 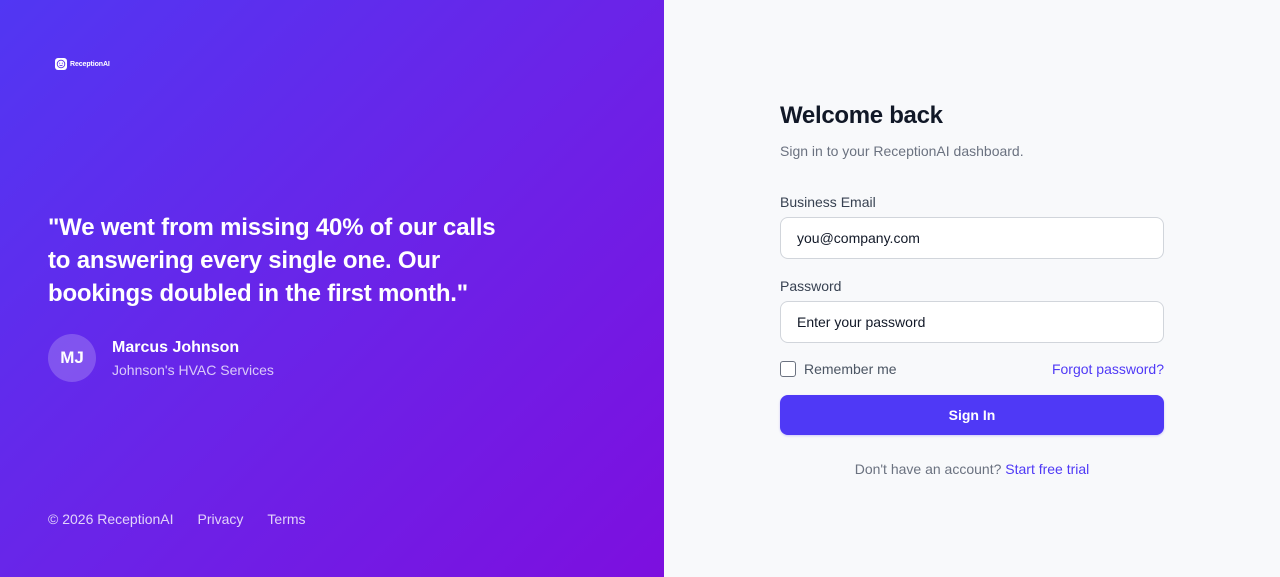 I want to click on page-subtitle: Sign in to your ReceptionAI dashboard., so click(x=902, y=151).